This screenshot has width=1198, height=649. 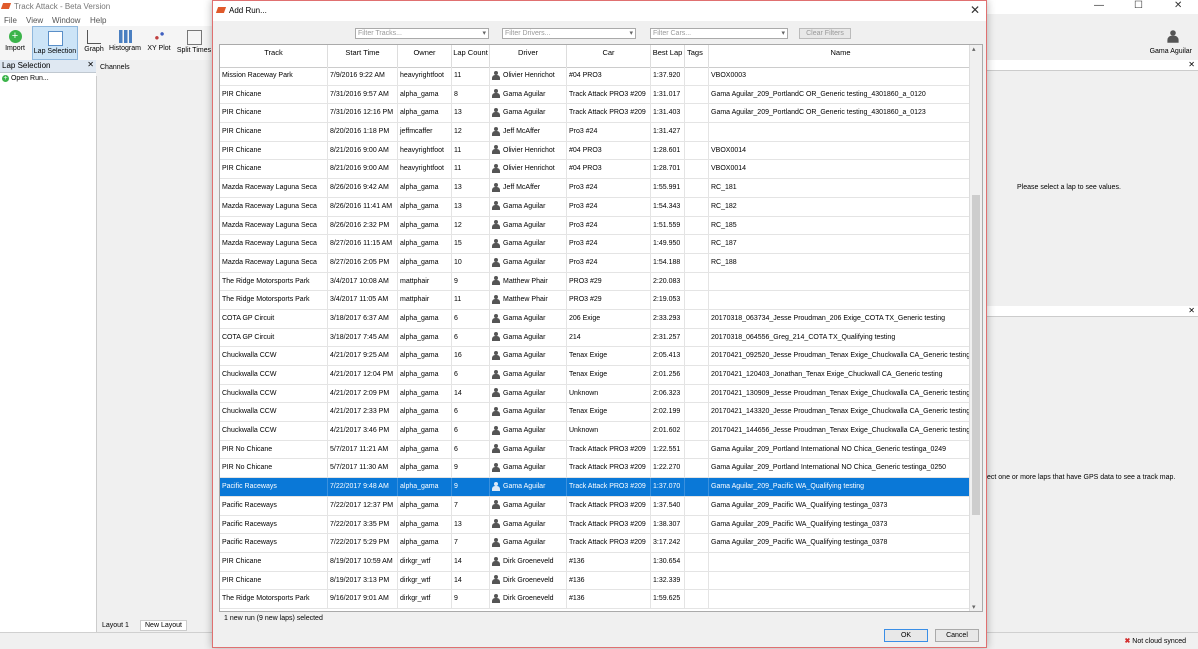 I want to click on filter-cars-select: Filter Cars... ▾, so click(x=719, y=33).